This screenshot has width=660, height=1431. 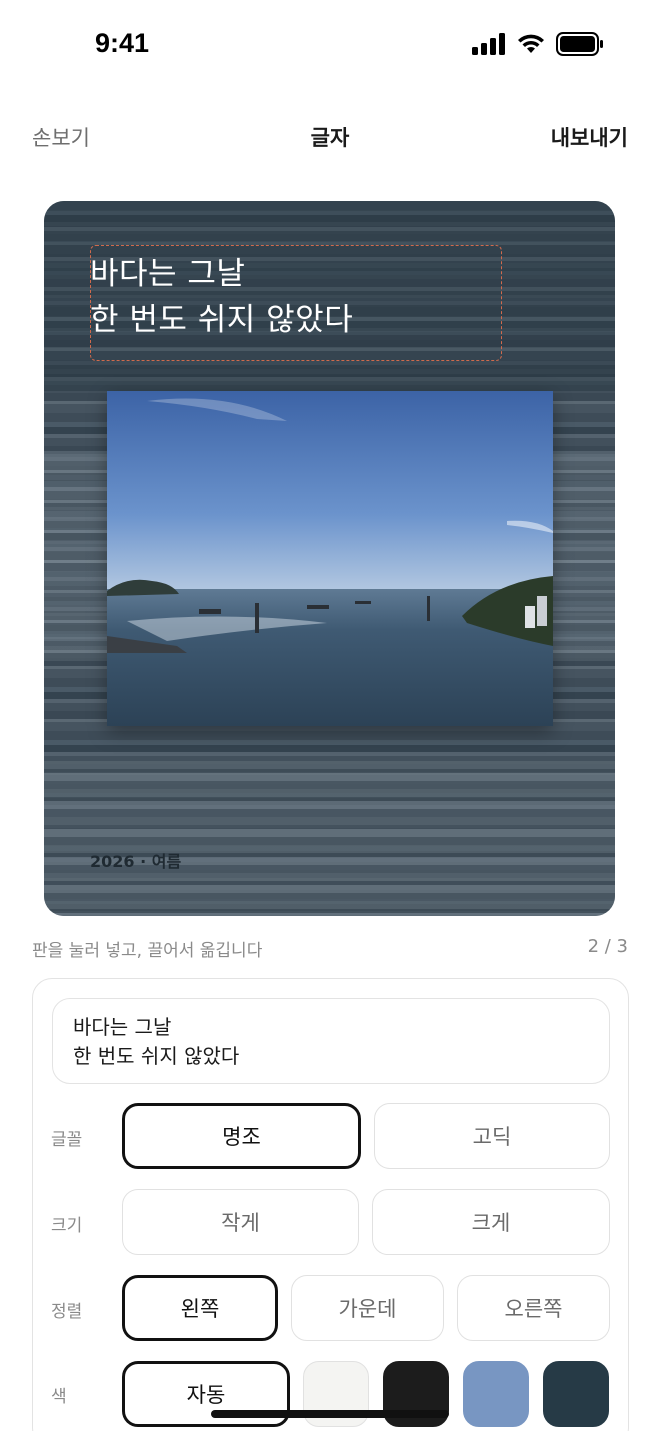 I want to click on color-row-label: 색, so click(x=59, y=1397).